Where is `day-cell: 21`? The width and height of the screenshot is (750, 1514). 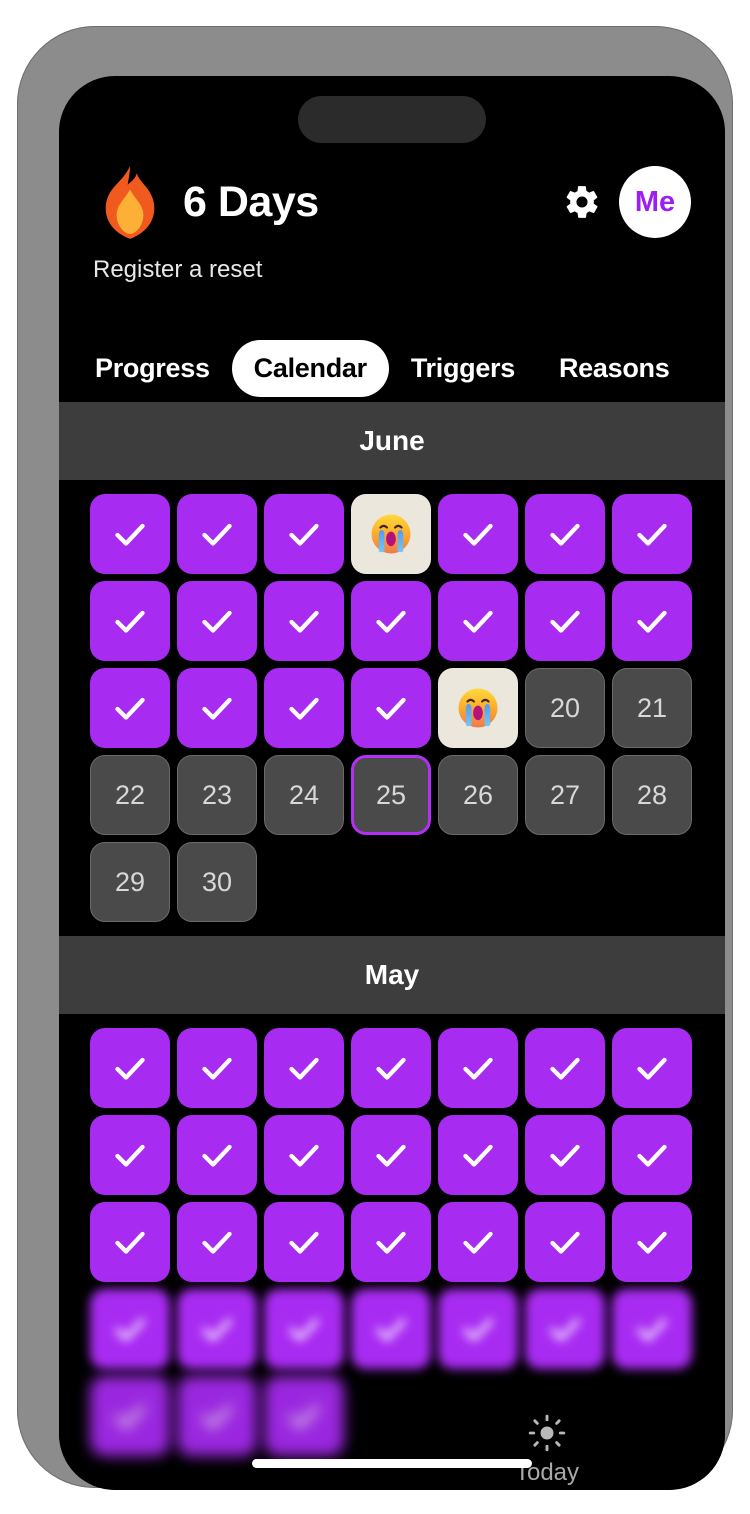
day-cell: 21 is located at coordinates (652, 708).